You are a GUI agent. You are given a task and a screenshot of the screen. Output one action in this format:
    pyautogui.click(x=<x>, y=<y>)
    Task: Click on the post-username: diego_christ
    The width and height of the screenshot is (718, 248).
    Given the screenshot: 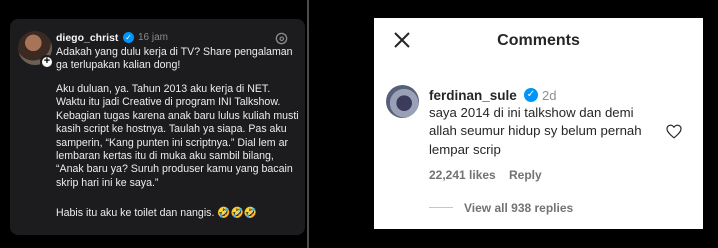 What is the action you would take?
    pyautogui.click(x=87, y=38)
    